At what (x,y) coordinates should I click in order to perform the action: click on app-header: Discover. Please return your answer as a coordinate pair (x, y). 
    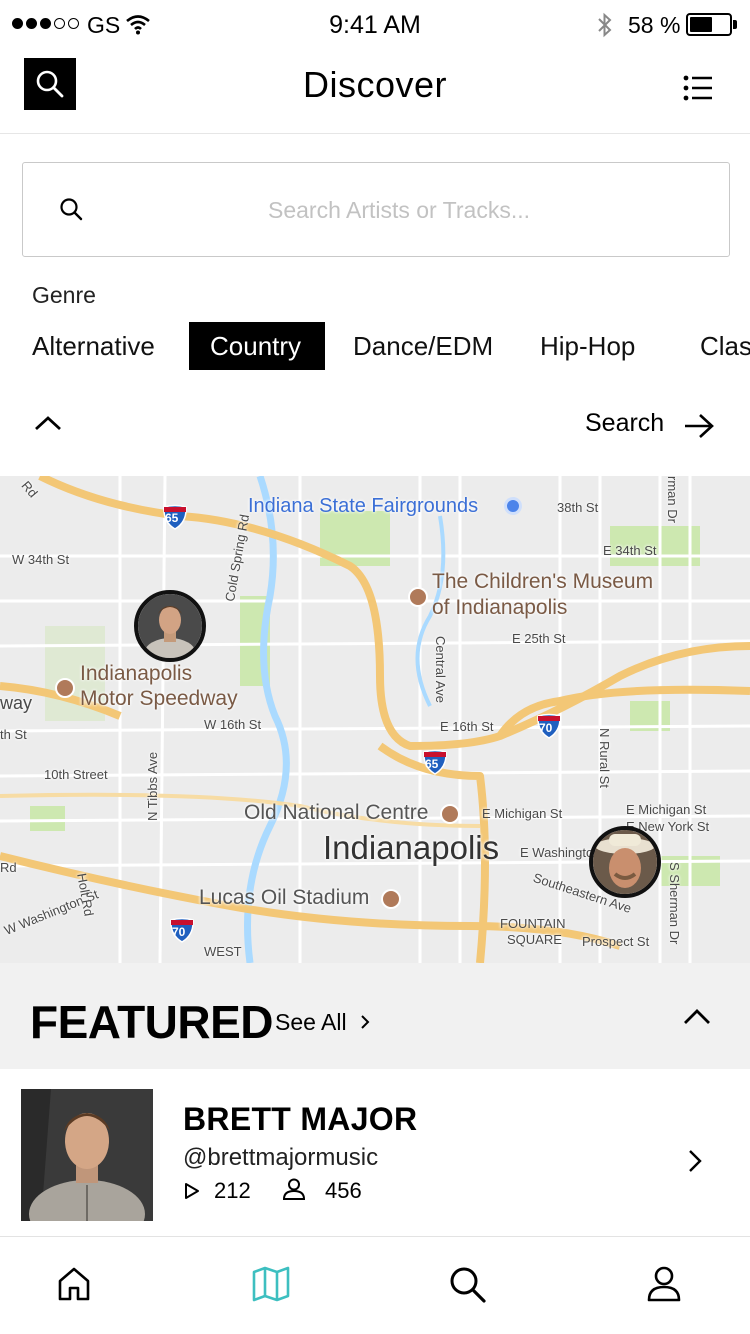
    Looking at the image, I should click on (375, 92).